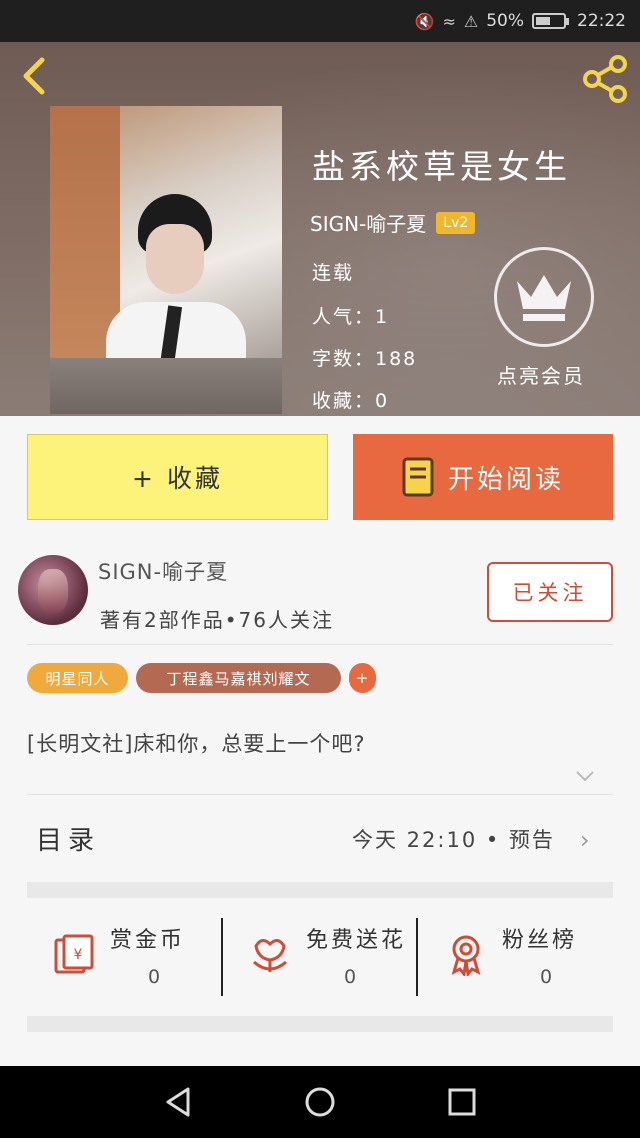 This screenshot has width=640, height=1138. What do you see at coordinates (466, 955) in the screenshot?
I see `medal-icon` at bounding box center [466, 955].